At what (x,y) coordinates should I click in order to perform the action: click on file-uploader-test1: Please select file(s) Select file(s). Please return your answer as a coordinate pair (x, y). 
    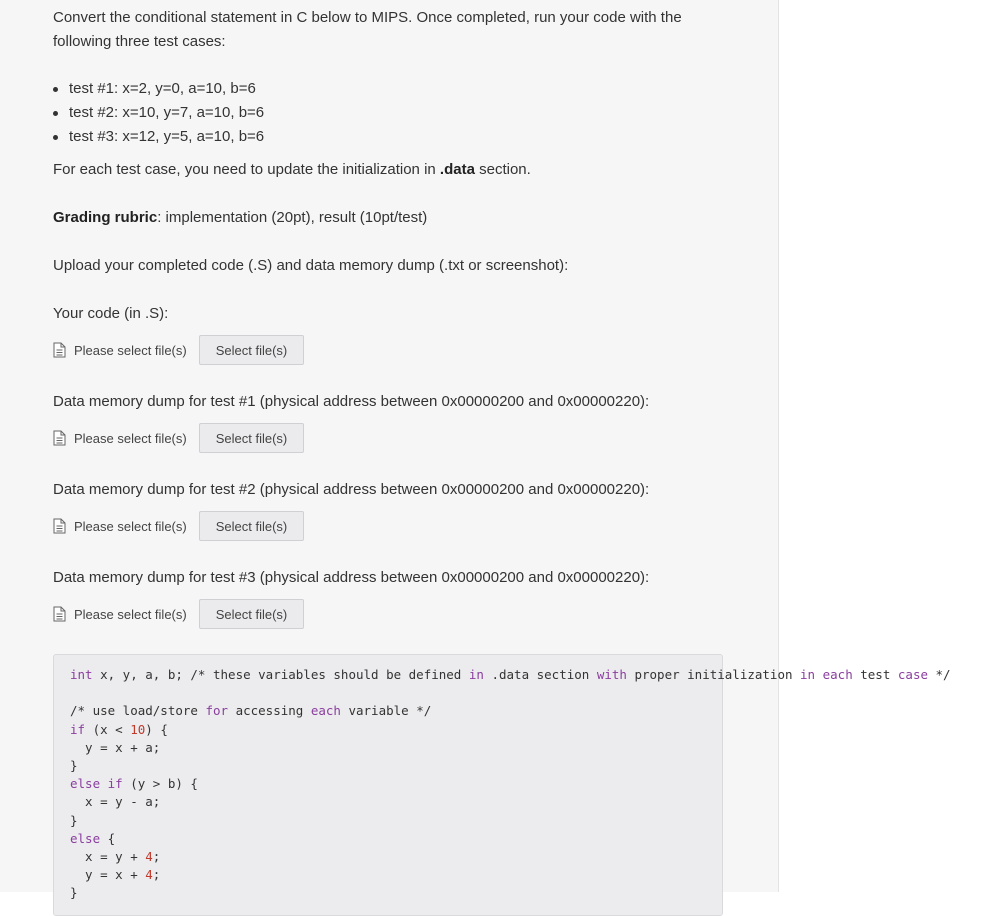
    Looking at the image, I should click on (179, 438).